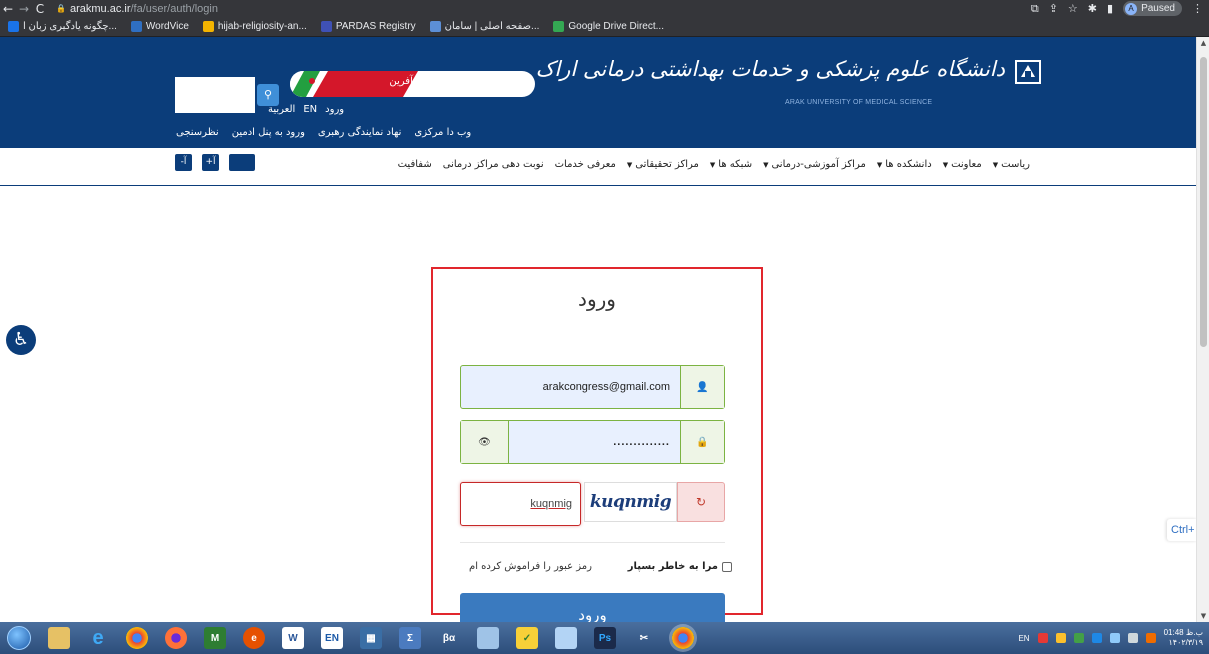 The width and height of the screenshot is (1209, 654). What do you see at coordinates (520, 504) in the screenshot?
I see `captcha-input: kuqnmig` at bounding box center [520, 504].